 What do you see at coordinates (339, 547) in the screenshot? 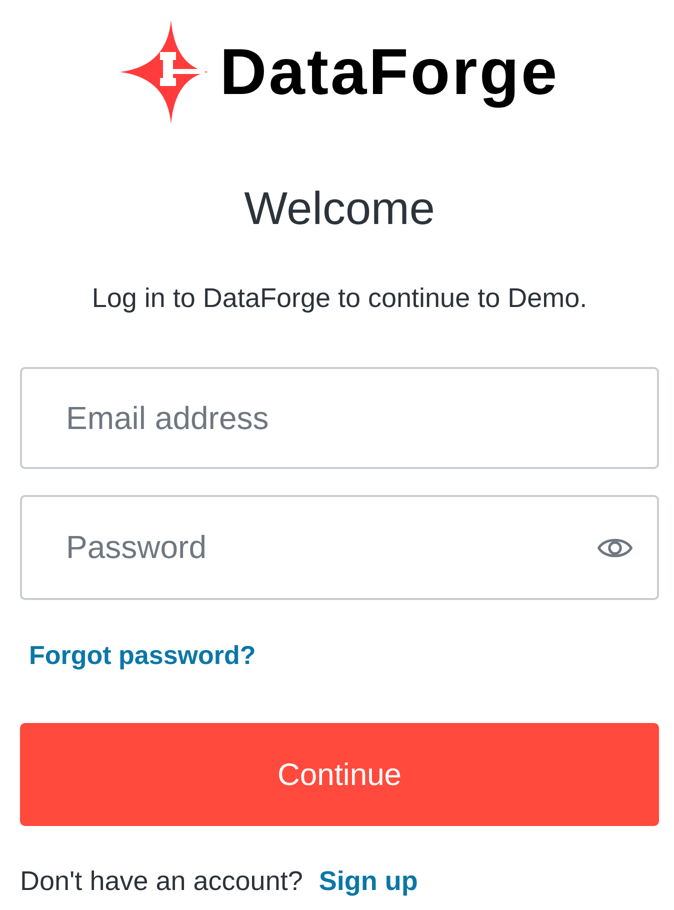
I see `password-field: Password` at bounding box center [339, 547].